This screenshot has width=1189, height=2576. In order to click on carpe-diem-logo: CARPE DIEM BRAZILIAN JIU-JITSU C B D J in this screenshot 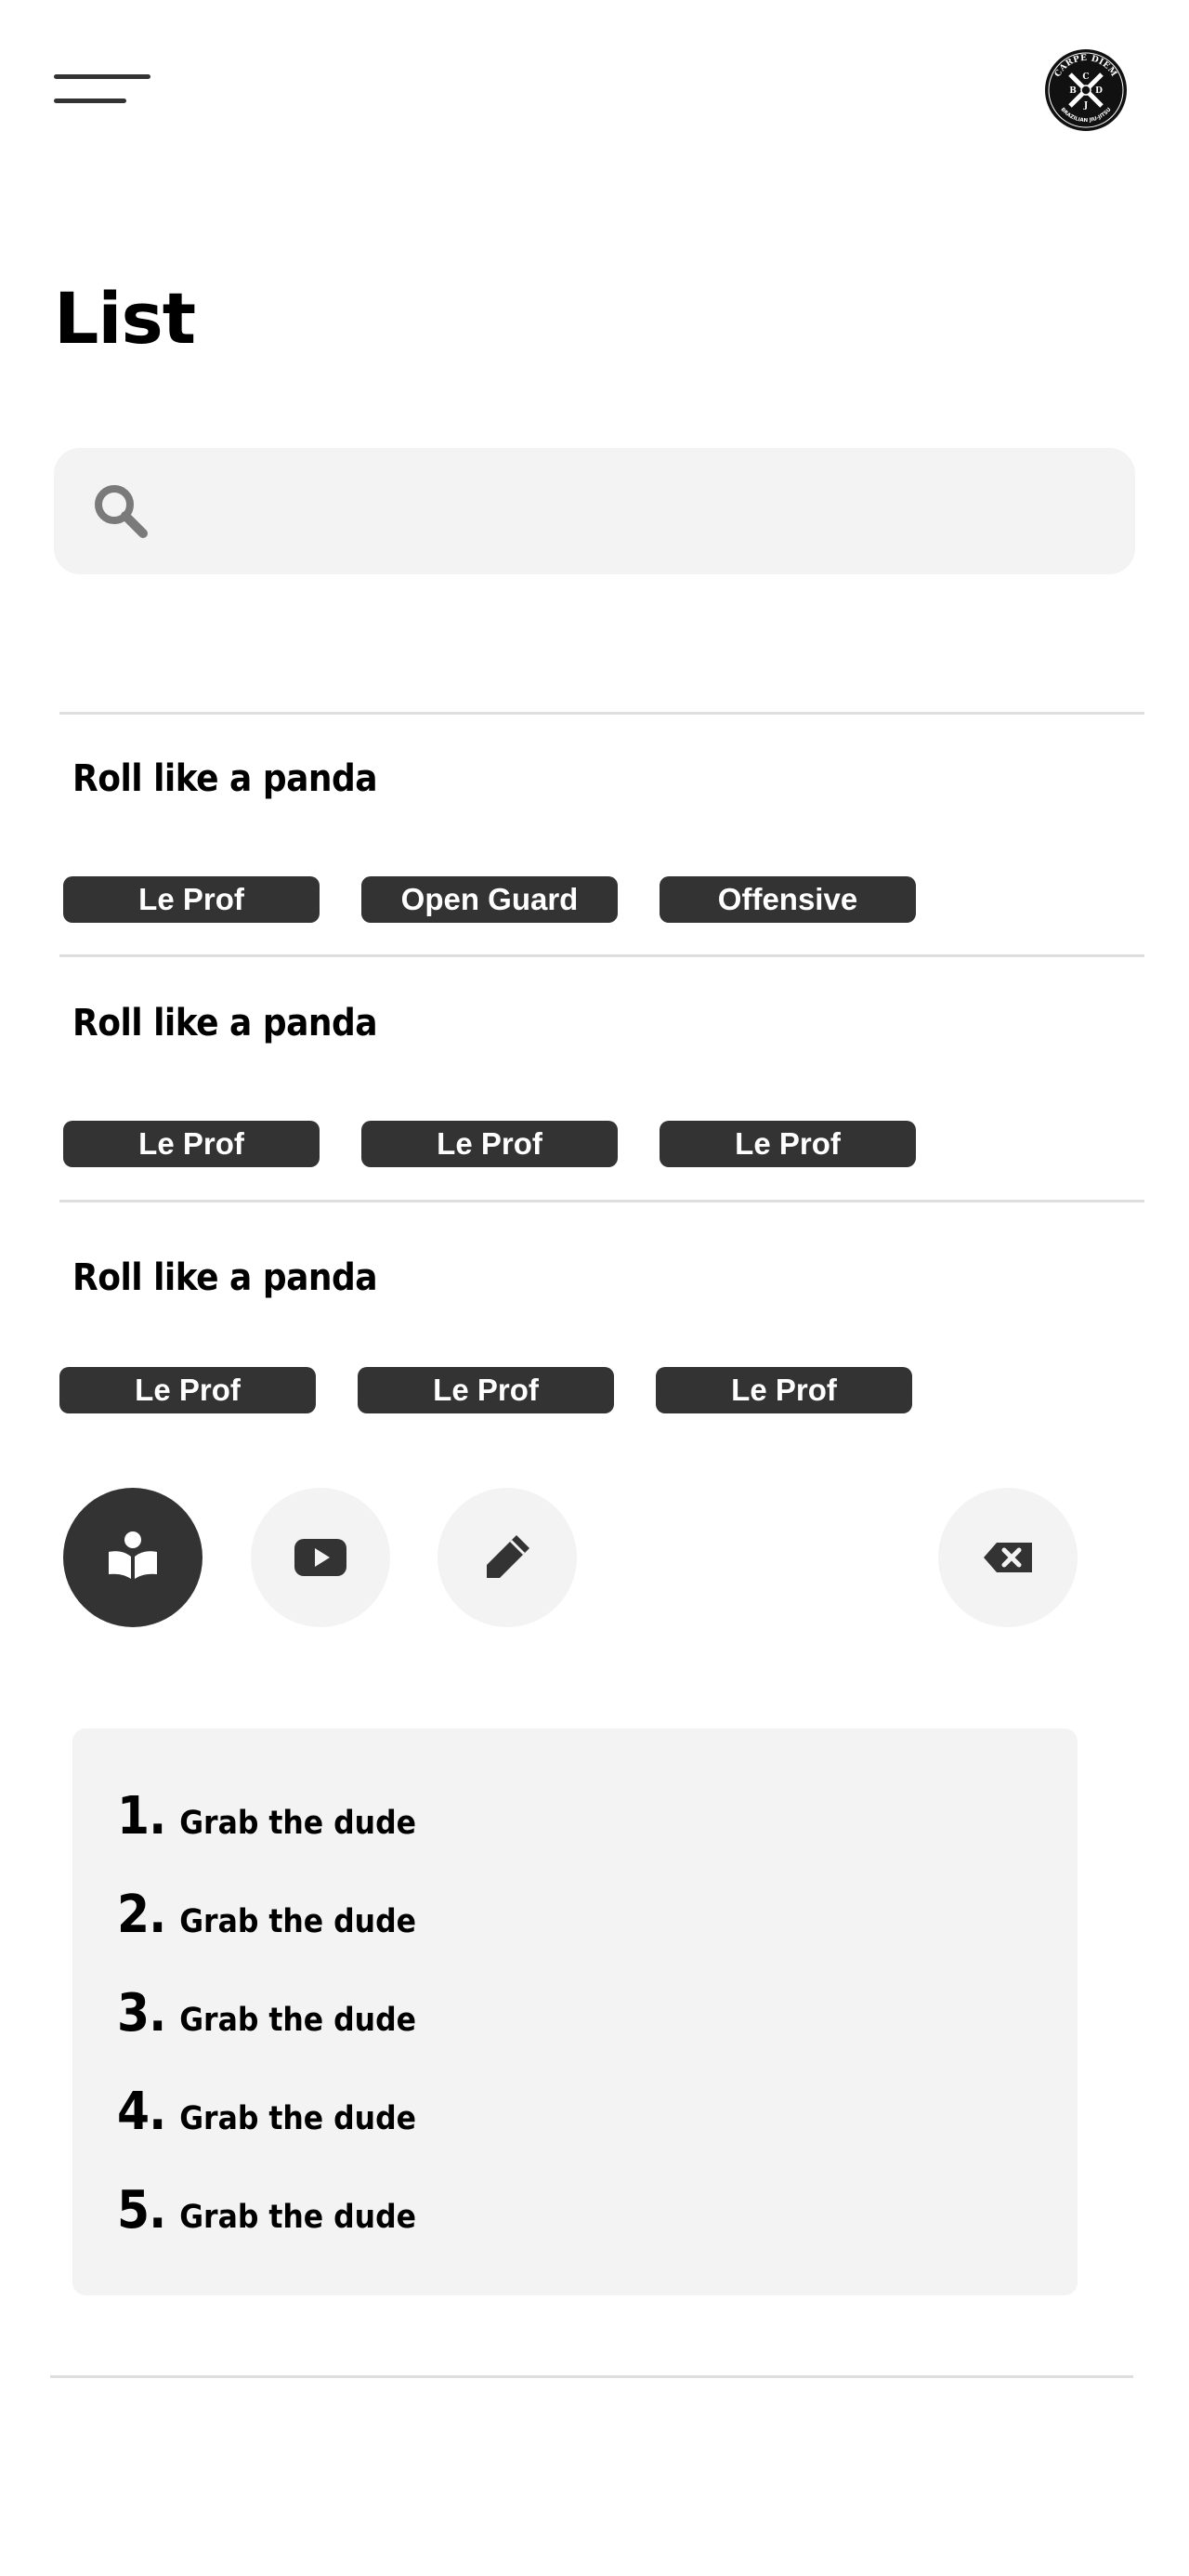, I will do `click(1086, 90)`.